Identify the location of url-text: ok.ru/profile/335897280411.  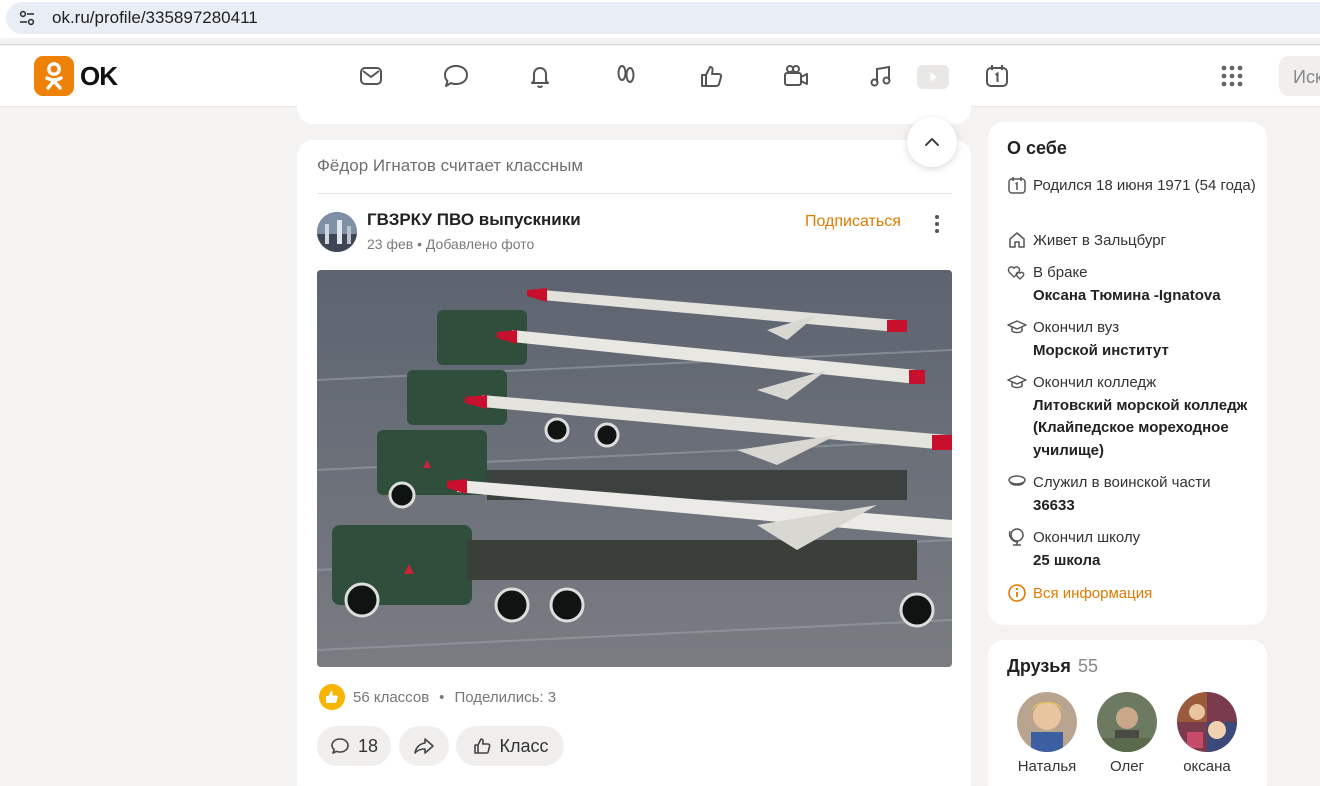
(155, 18).